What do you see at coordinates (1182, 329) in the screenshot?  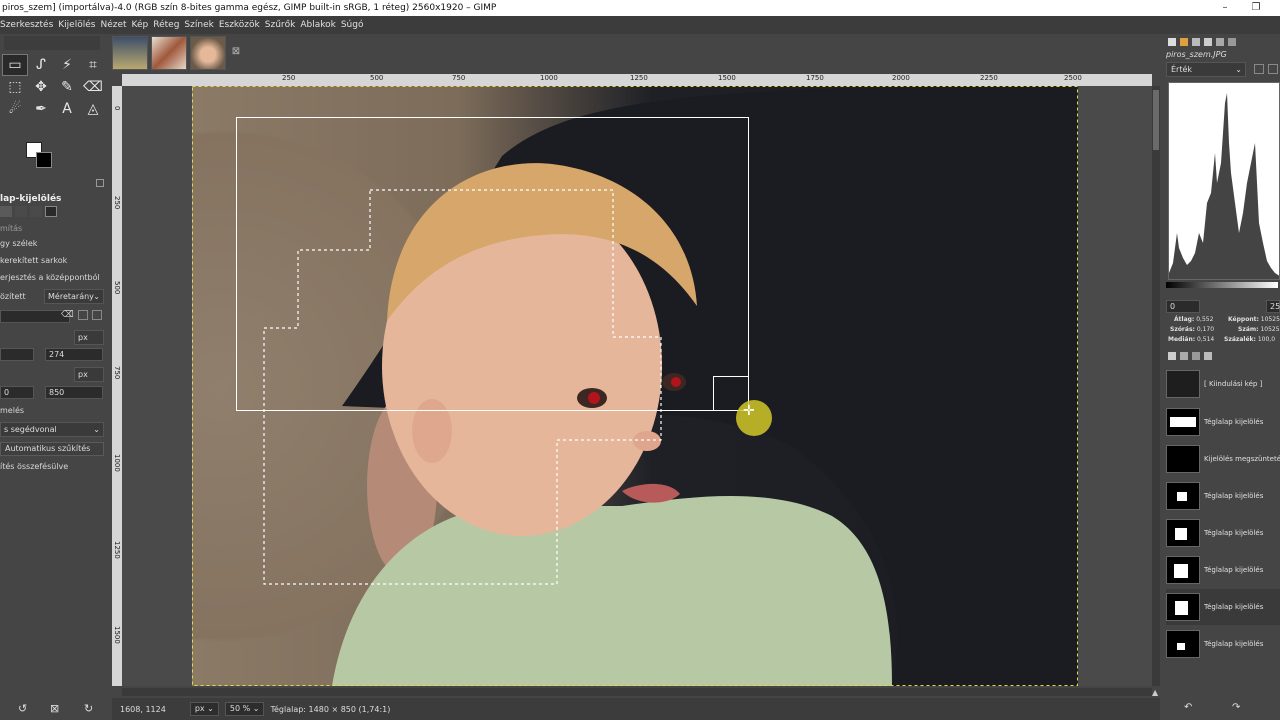 I see `stat-label: Szórás:` at bounding box center [1182, 329].